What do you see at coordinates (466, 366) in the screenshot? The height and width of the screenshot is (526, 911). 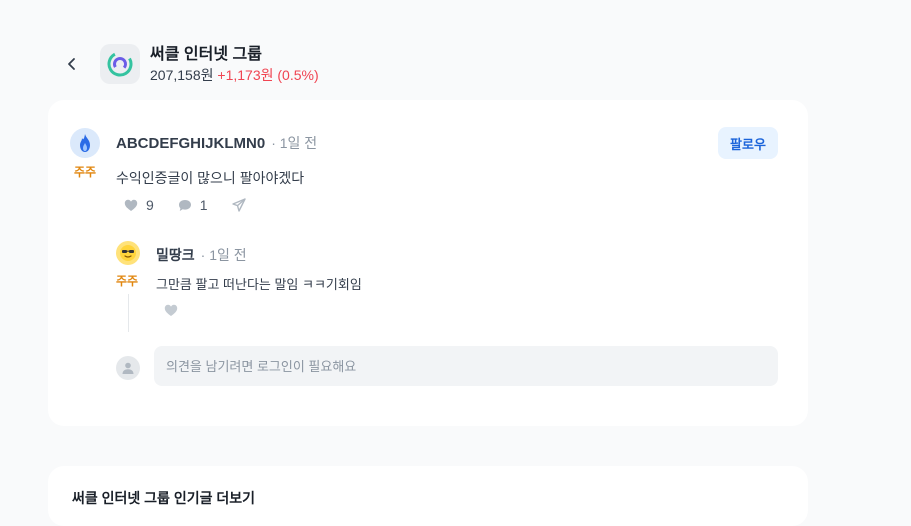 I see `comment-input` at bounding box center [466, 366].